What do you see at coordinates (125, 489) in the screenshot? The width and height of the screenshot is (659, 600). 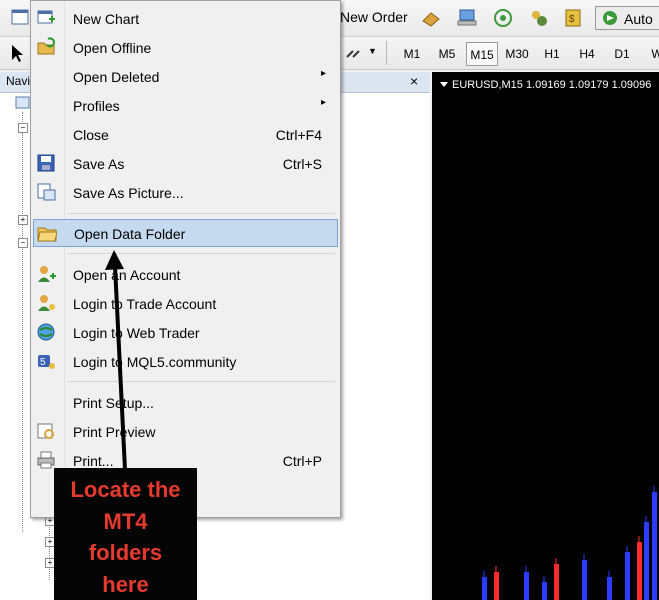 I see `annotation-line: Locate the` at bounding box center [125, 489].